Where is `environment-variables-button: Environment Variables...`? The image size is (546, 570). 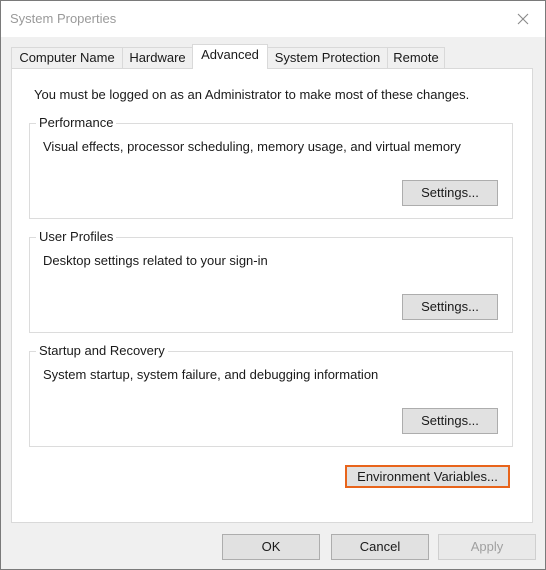
environment-variables-button: Environment Variables... is located at coordinates (427, 476).